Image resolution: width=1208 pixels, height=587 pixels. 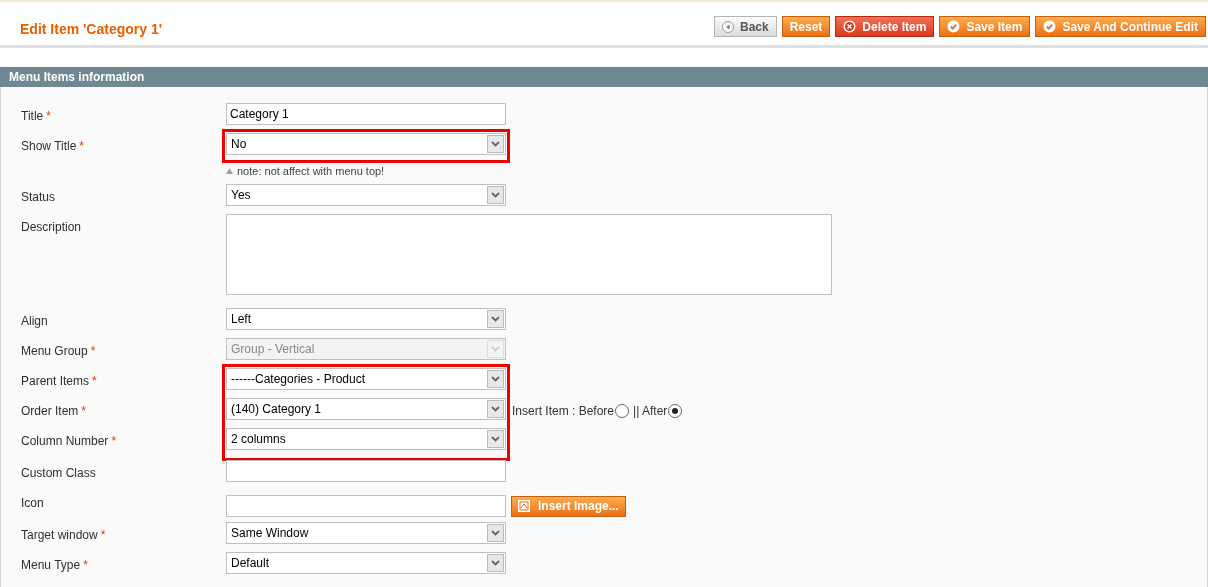 I want to click on field-note: note: not affect with menu top!, so click(x=305, y=171).